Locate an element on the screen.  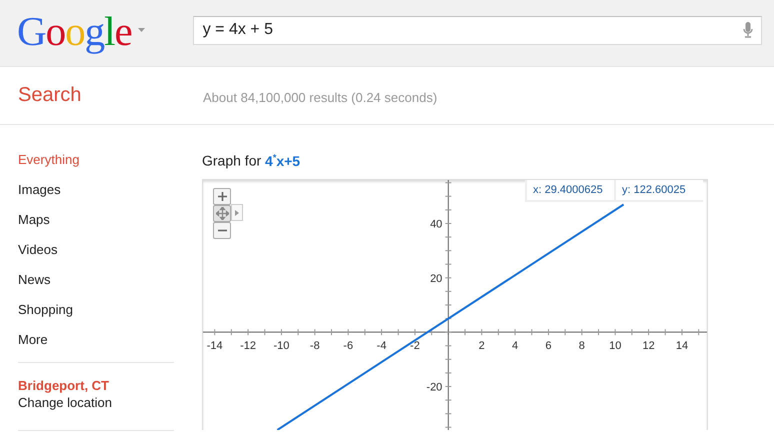
plus-icon is located at coordinates (222, 196).